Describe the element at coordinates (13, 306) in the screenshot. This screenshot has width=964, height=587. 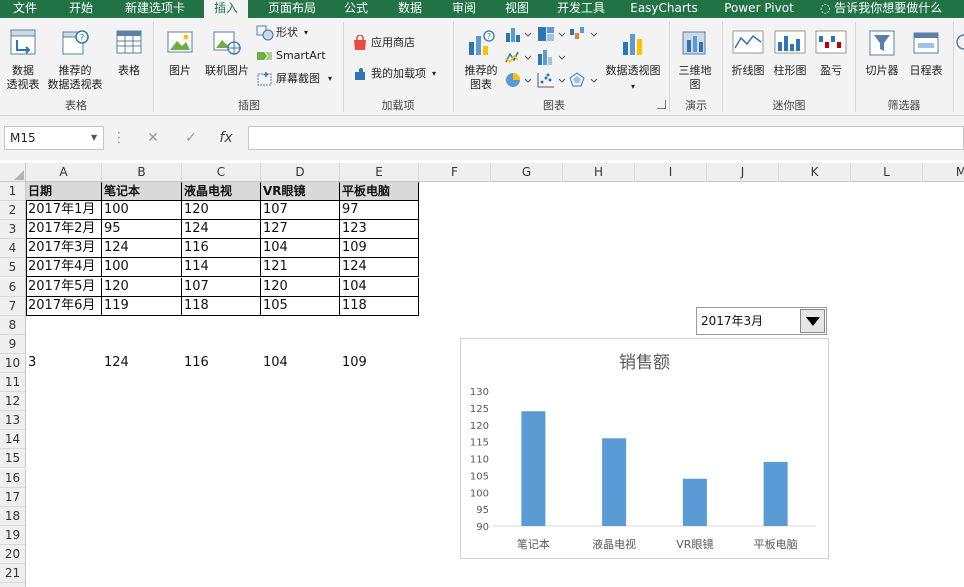
I see `row-header-7: 7` at that location.